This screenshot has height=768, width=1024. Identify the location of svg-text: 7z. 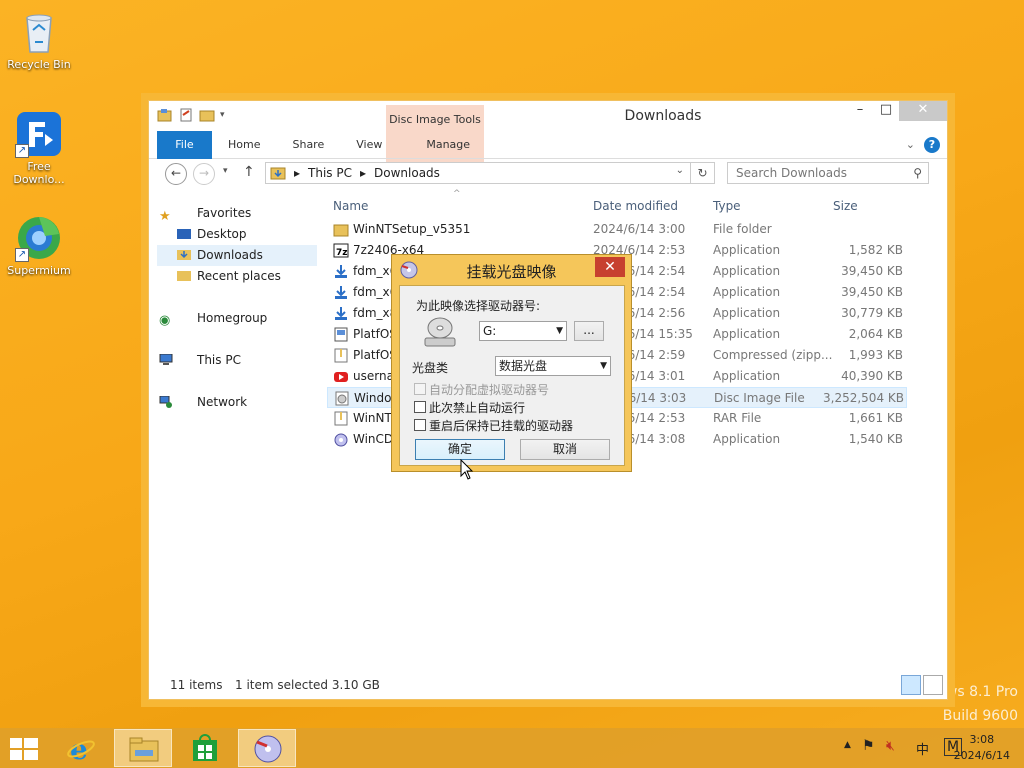
(342, 253).